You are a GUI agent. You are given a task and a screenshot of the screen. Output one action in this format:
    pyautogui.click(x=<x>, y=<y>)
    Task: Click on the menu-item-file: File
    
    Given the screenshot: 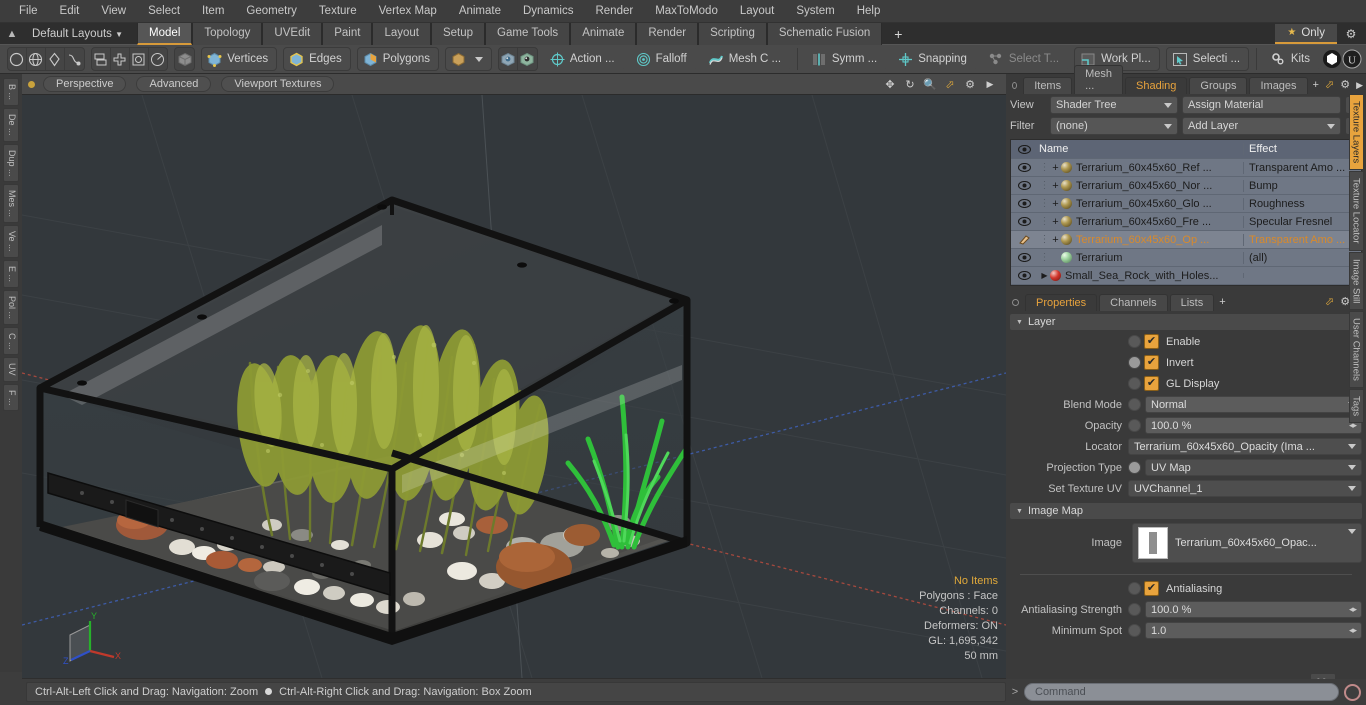 What is the action you would take?
    pyautogui.click(x=28, y=11)
    